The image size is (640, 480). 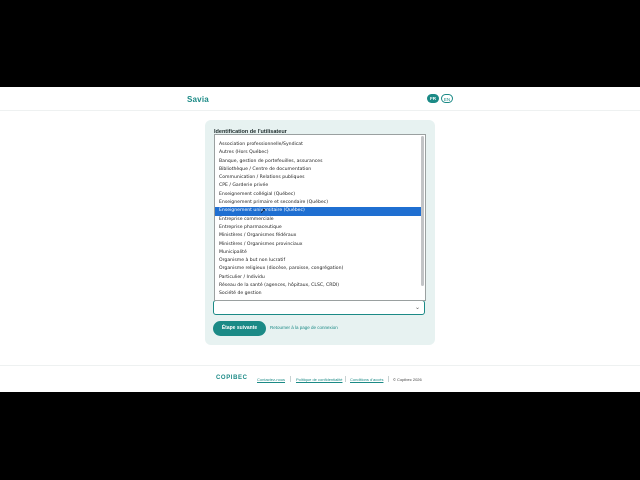 I want to click on brand-logo: Savia, so click(x=198, y=99).